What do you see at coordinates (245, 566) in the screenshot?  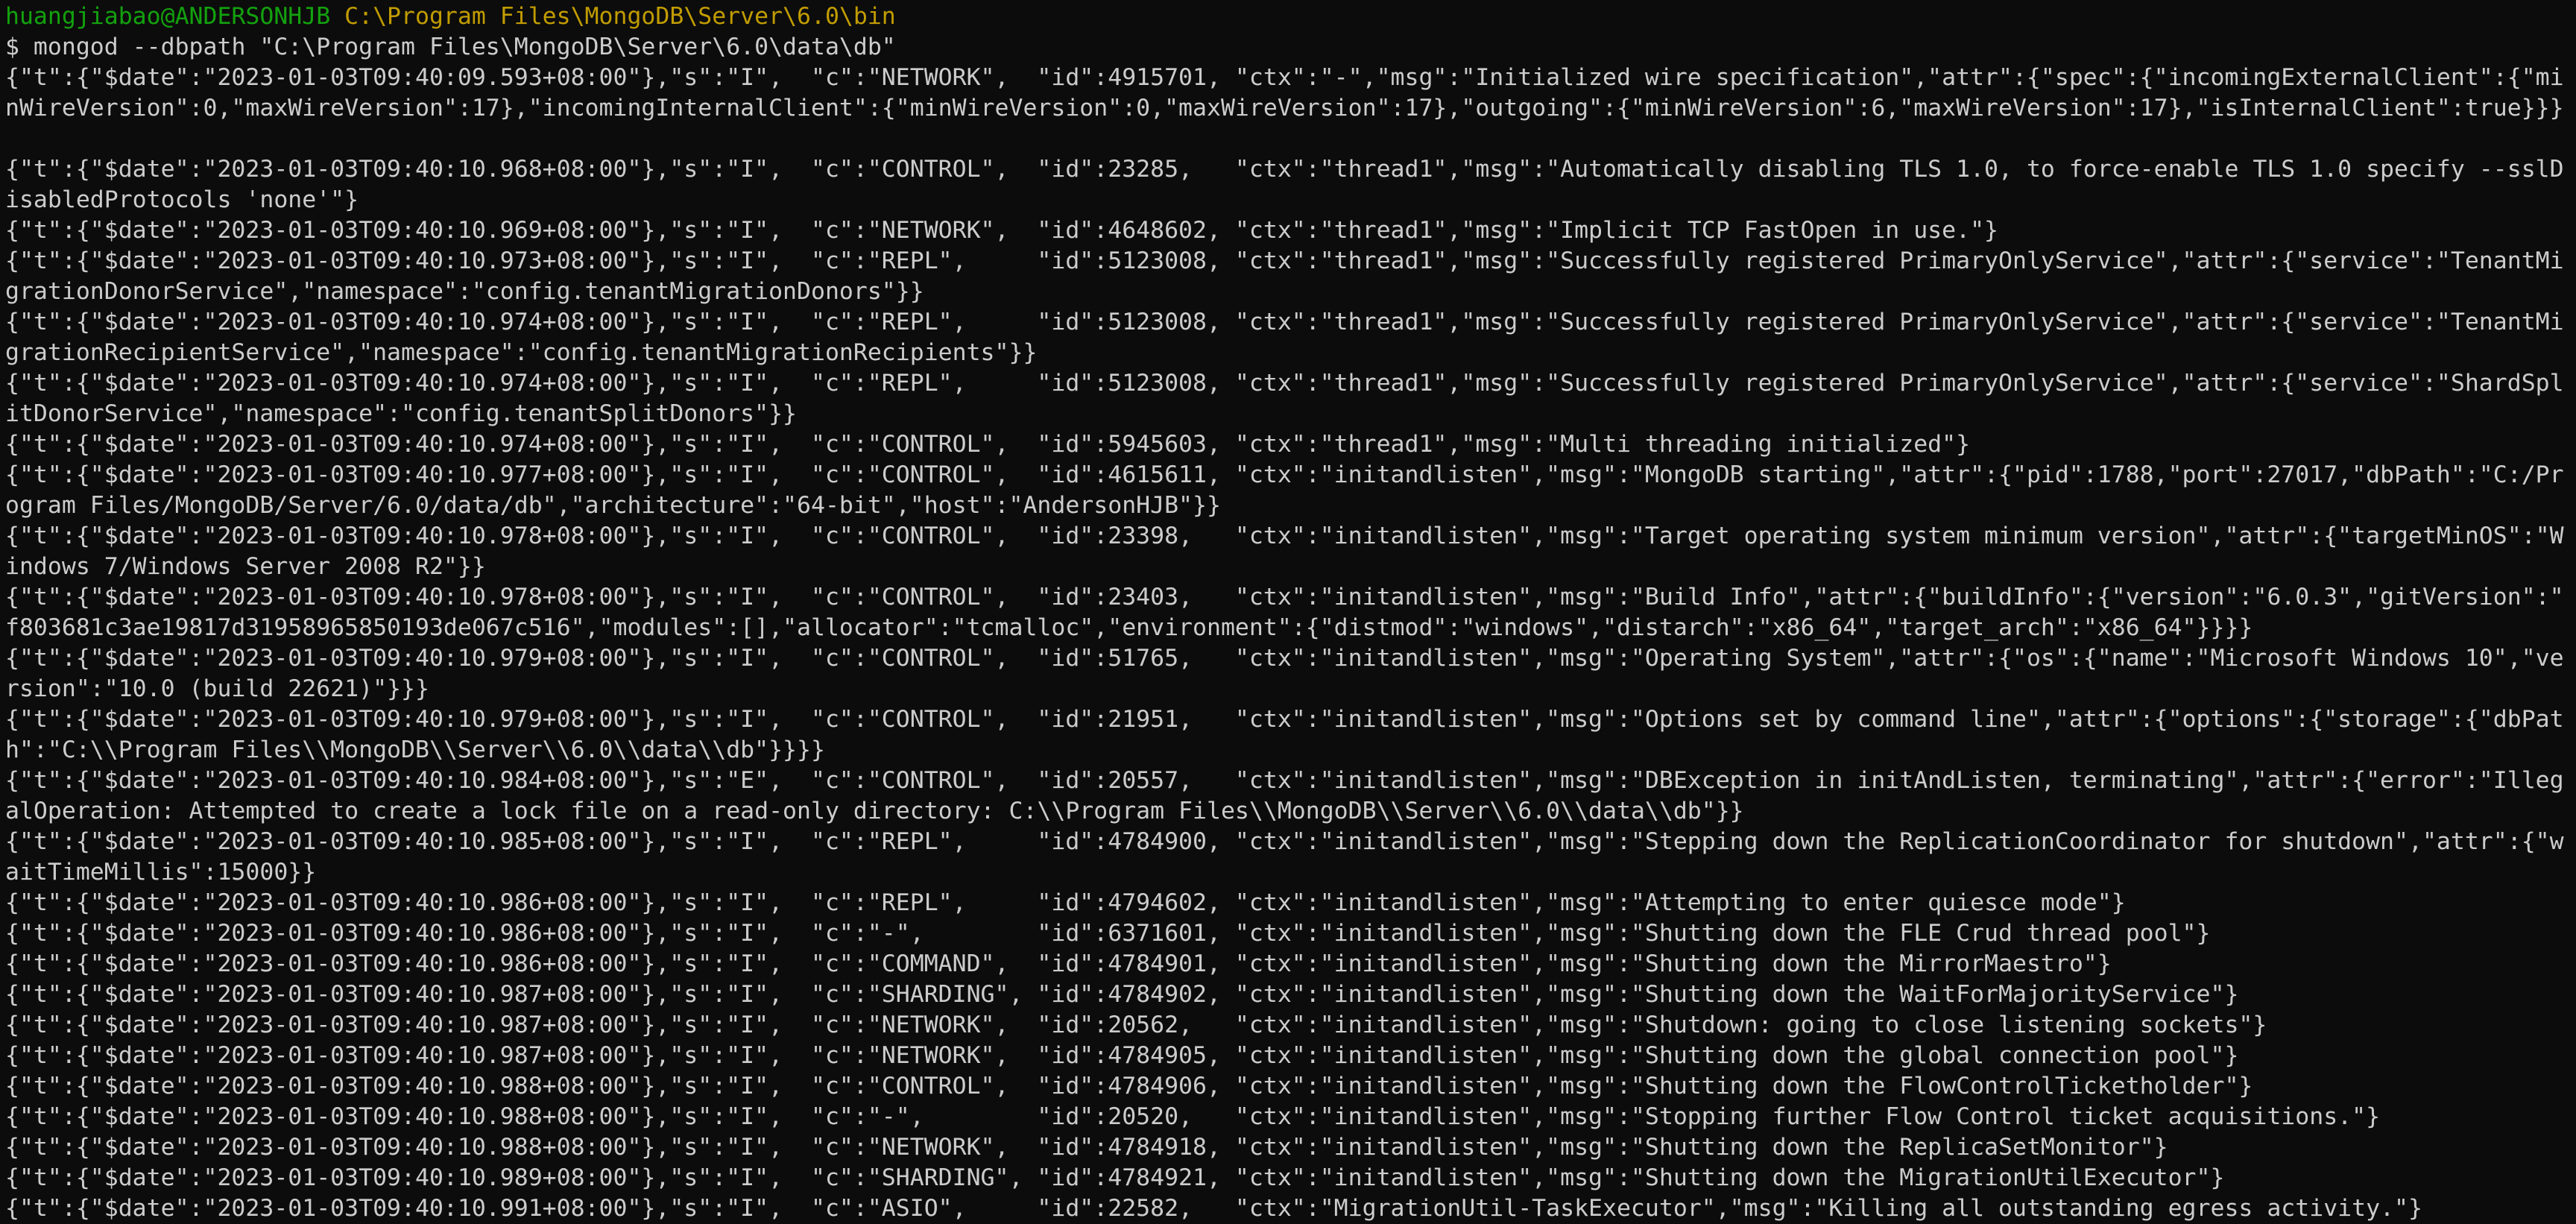 I see `log-line: indows 7/Windows Server 2008 R2"}}` at bounding box center [245, 566].